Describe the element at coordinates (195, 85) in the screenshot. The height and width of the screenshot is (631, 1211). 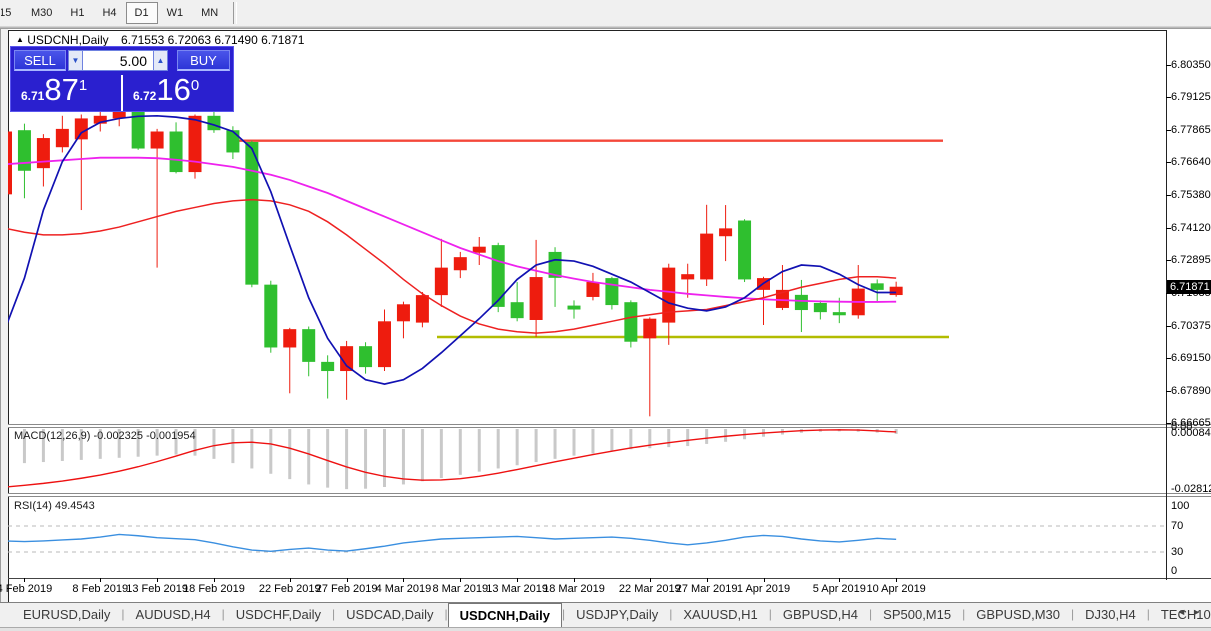
I see `buy-price-pip: 0` at that location.